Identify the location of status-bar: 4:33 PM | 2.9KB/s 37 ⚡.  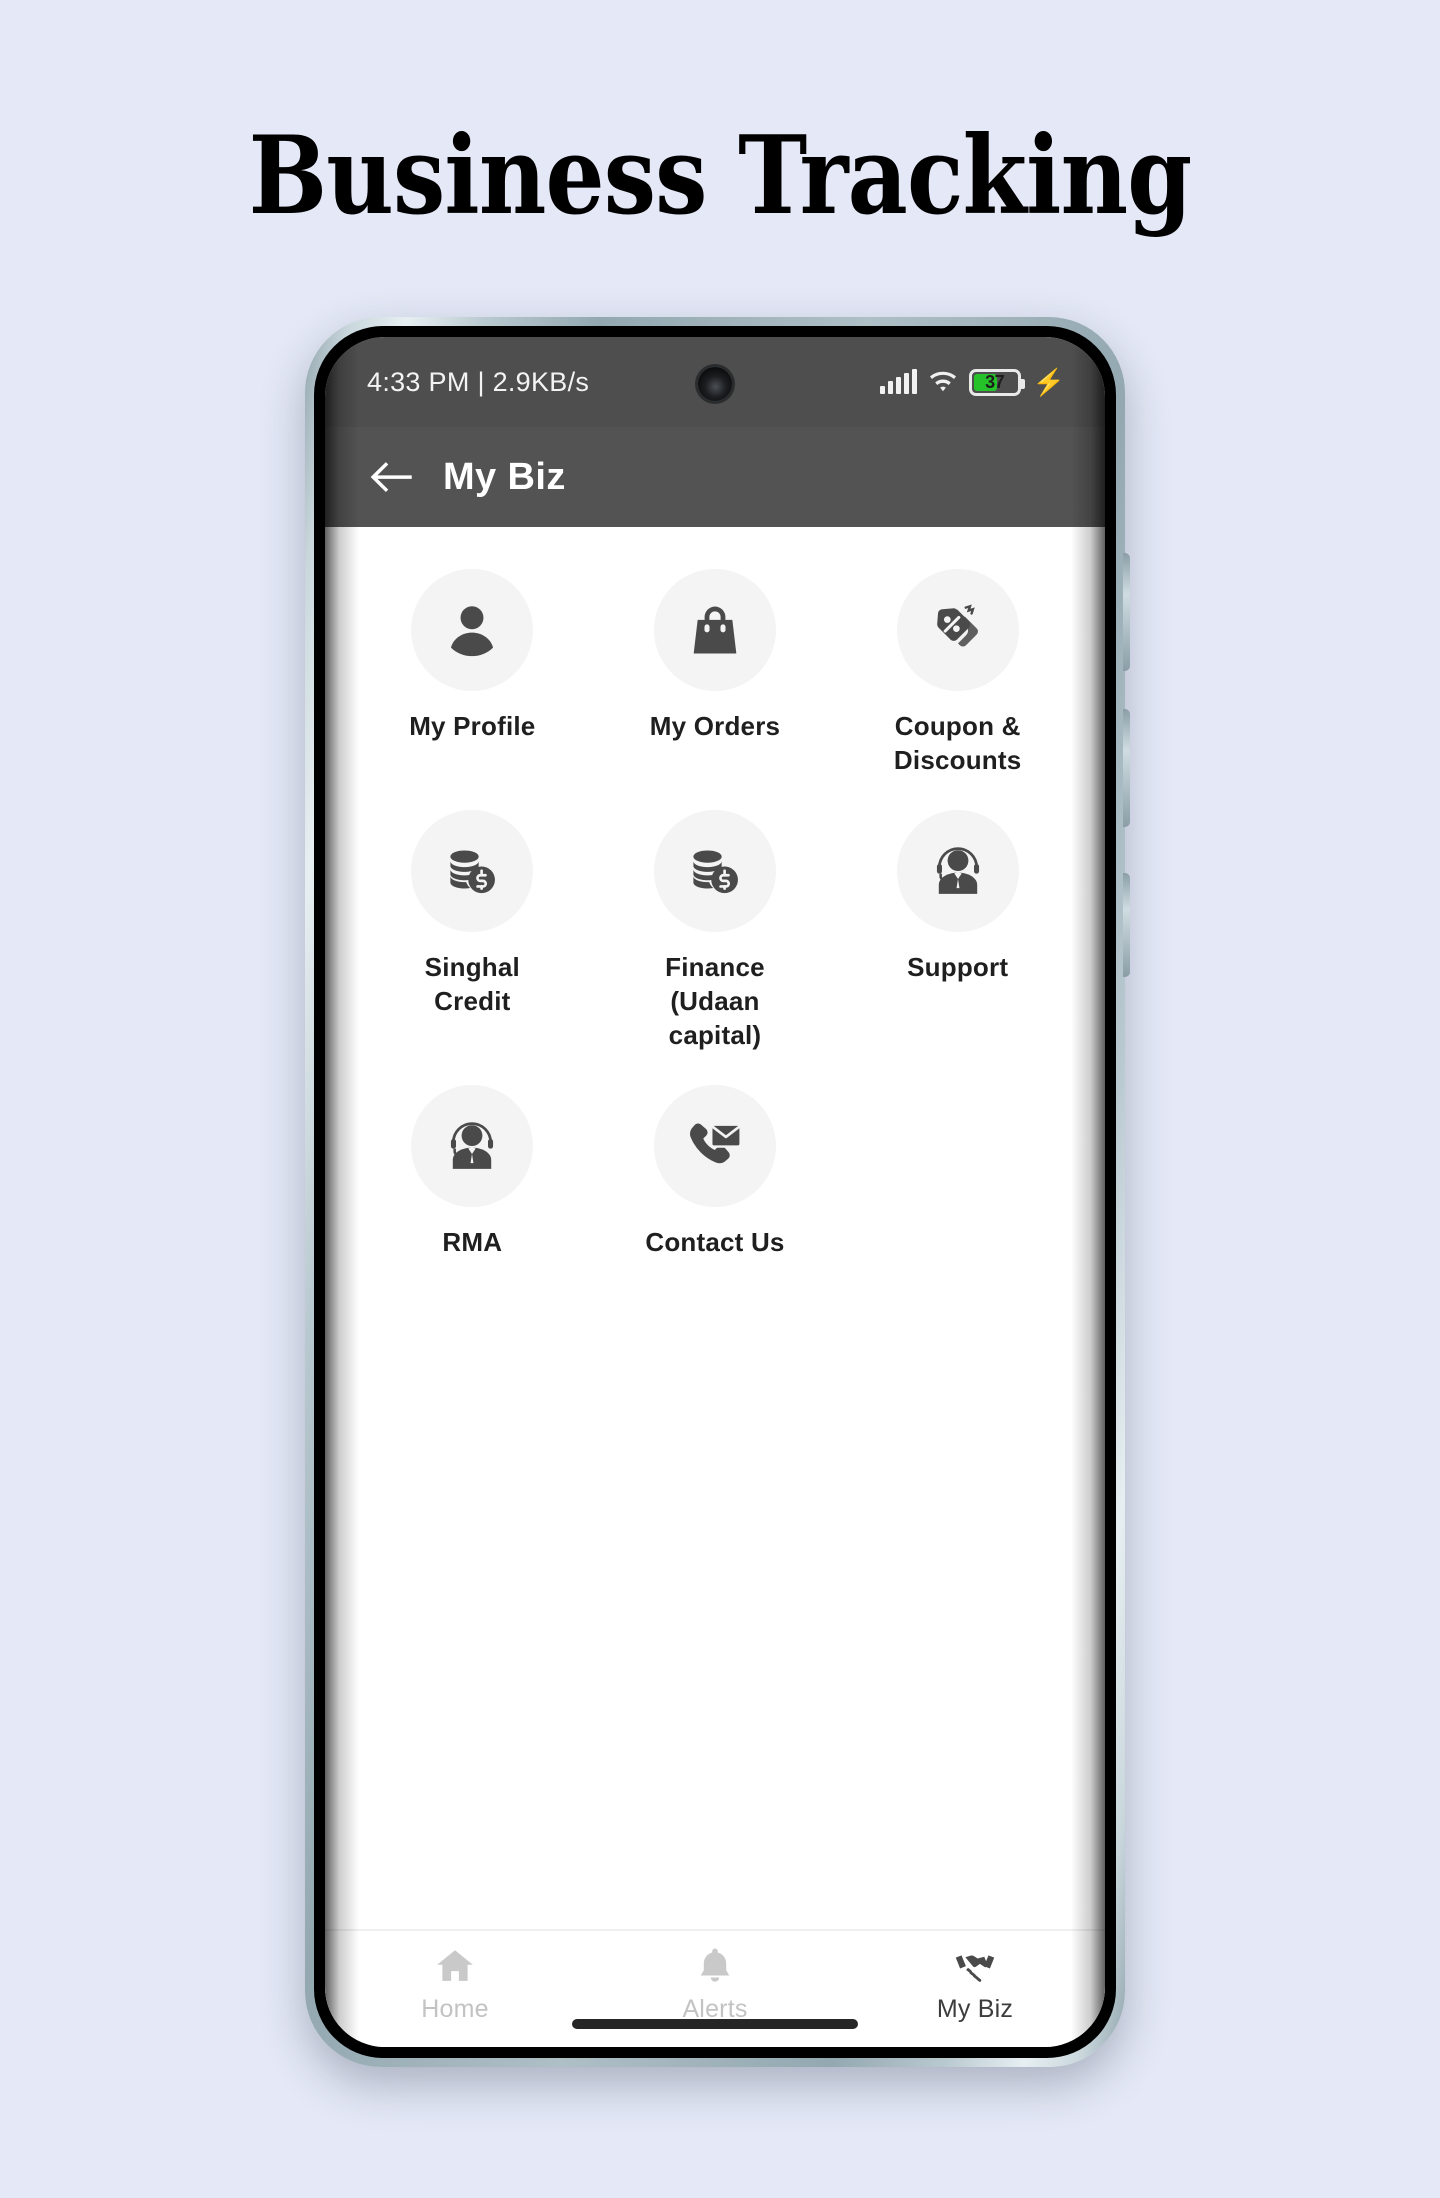
(715, 382).